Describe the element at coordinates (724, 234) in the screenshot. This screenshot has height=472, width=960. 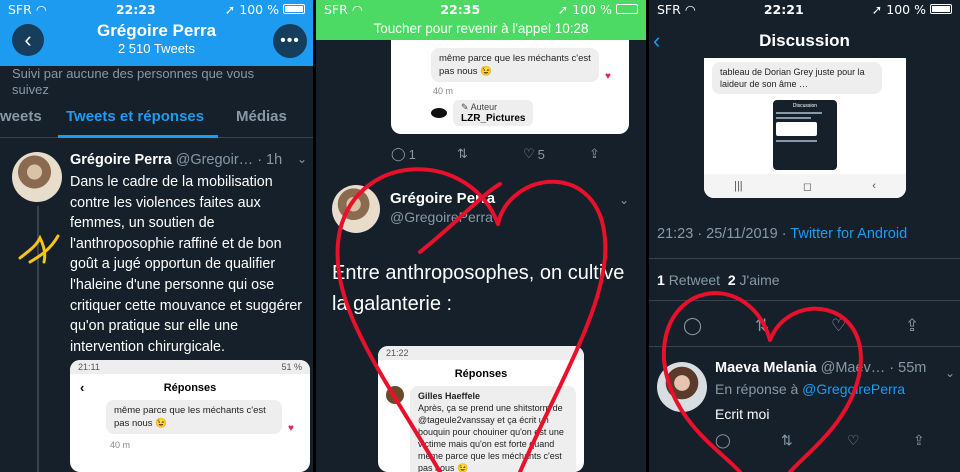
I see `timestamp-text: 21:23 · 25/11/2019 ·` at that location.